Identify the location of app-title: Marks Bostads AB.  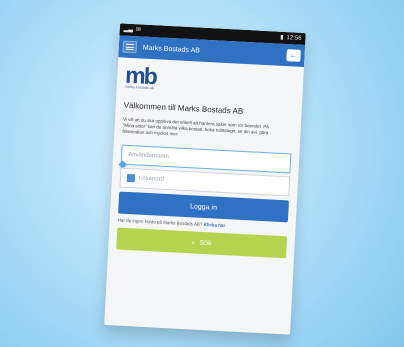
(171, 49).